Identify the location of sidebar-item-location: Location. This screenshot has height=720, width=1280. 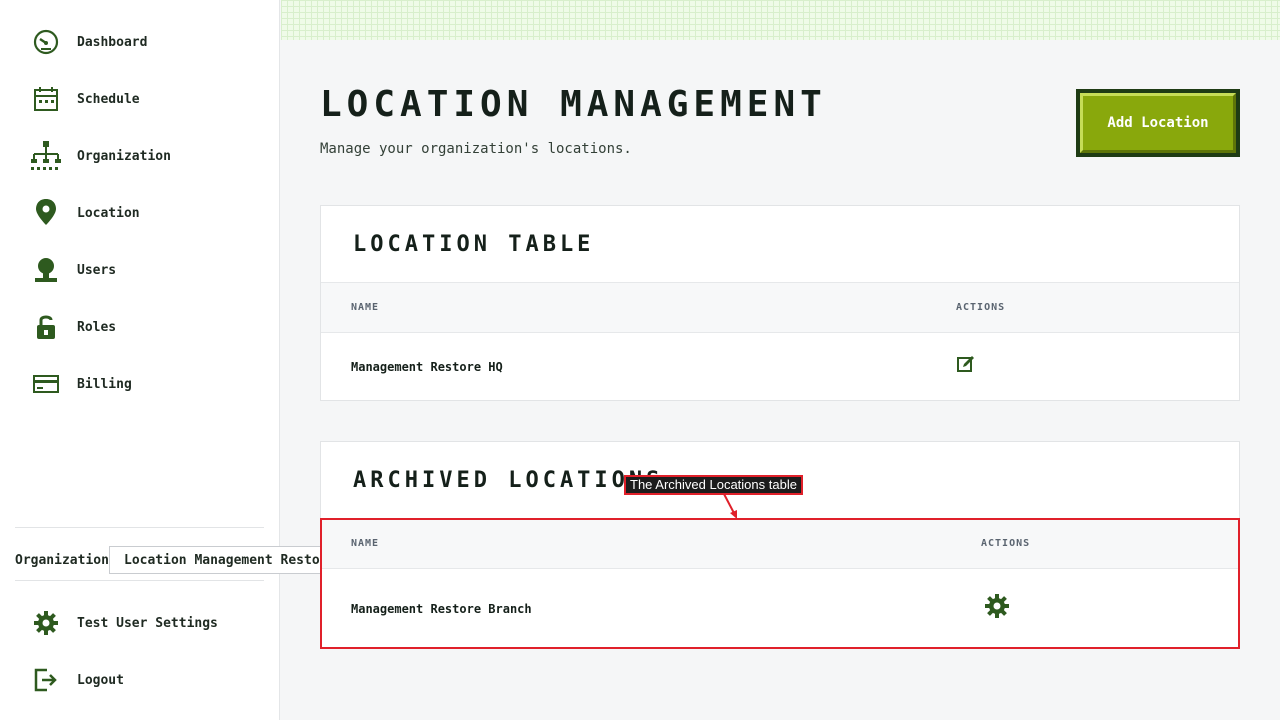
(85, 213).